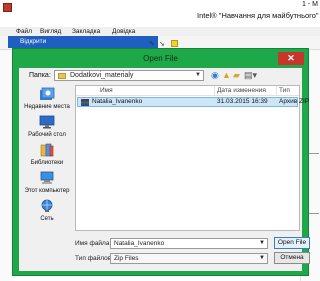 The width and height of the screenshot is (320, 281). I want to click on open-tab-label: Відкрити, so click(33, 41).